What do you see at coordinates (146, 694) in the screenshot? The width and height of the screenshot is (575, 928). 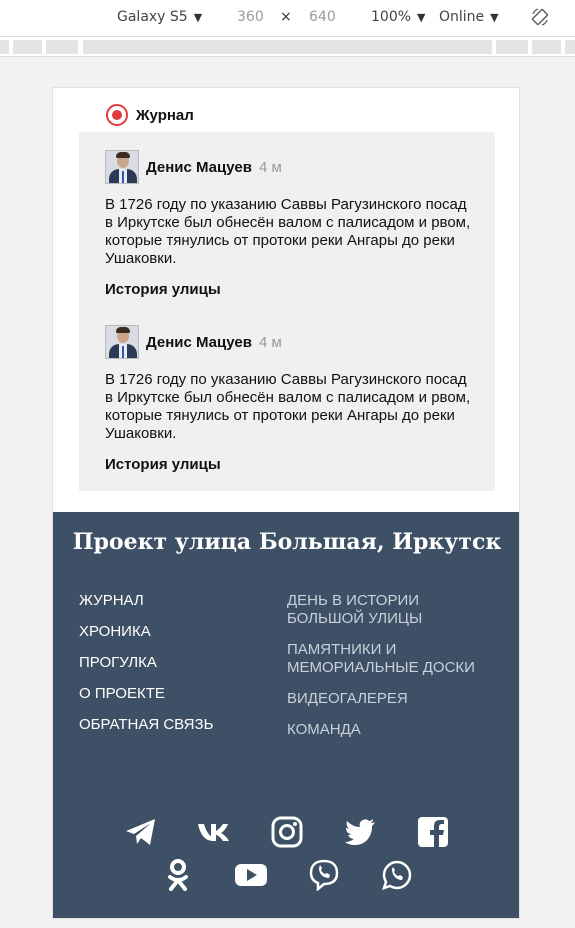 I see `footer-link-about: О ПРОЕКТЕ` at bounding box center [146, 694].